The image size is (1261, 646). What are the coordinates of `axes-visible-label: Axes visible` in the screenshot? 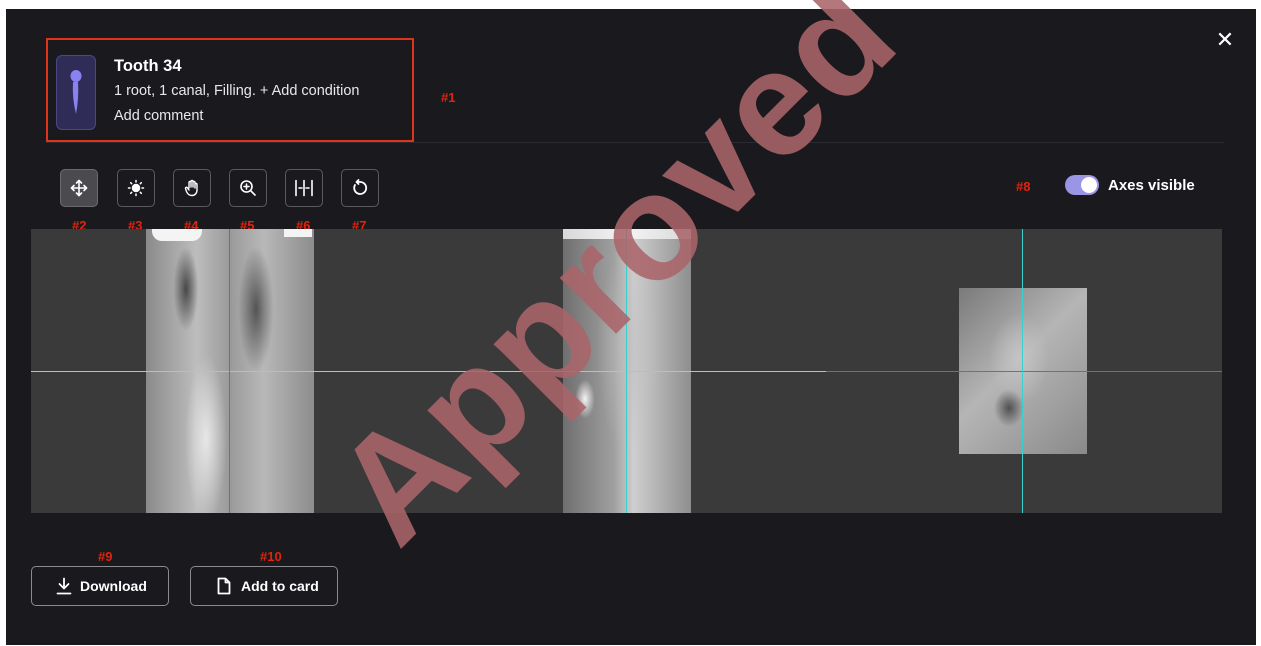 It's located at (1151, 185).